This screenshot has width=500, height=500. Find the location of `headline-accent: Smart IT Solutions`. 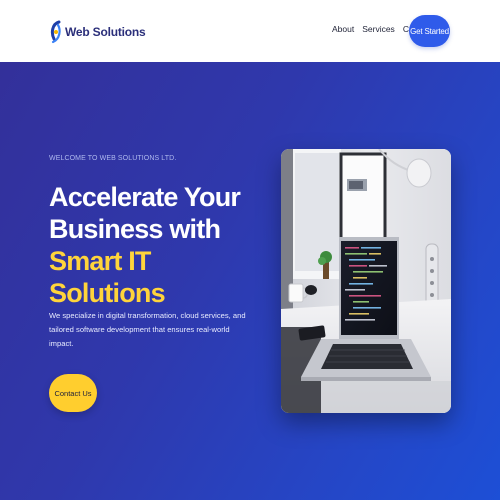

headline-accent: Smart IT Solutions is located at coordinates (107, 277).